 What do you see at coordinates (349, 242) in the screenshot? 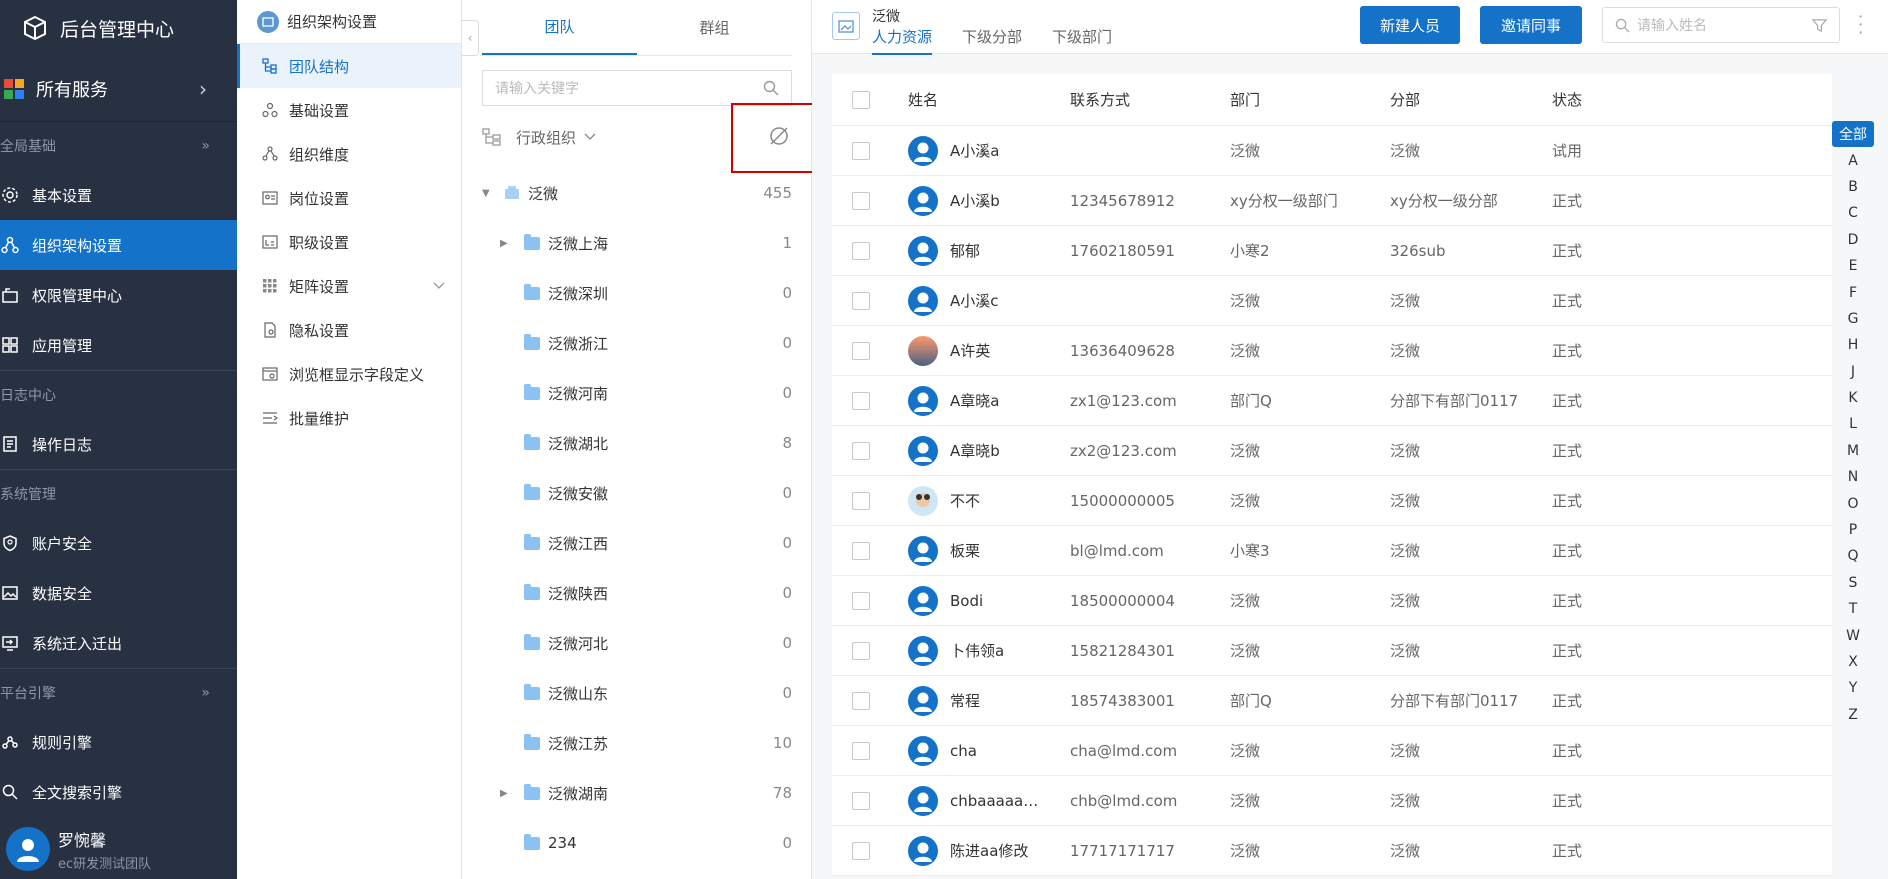
I see `menu-item-rank-settings: 职级设置` at bounding box center [349, 242].